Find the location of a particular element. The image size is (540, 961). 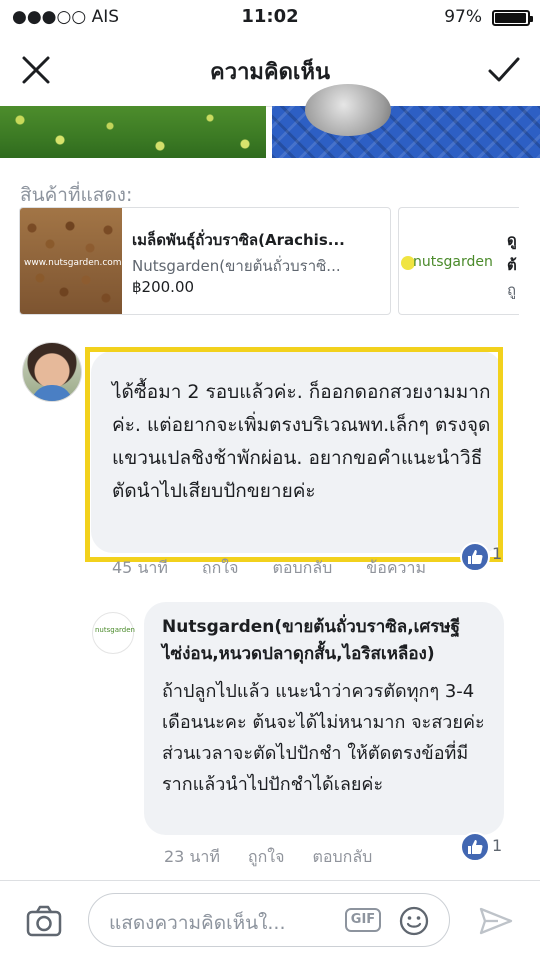

product-seller: ถู is located at coordinates (512, 290).